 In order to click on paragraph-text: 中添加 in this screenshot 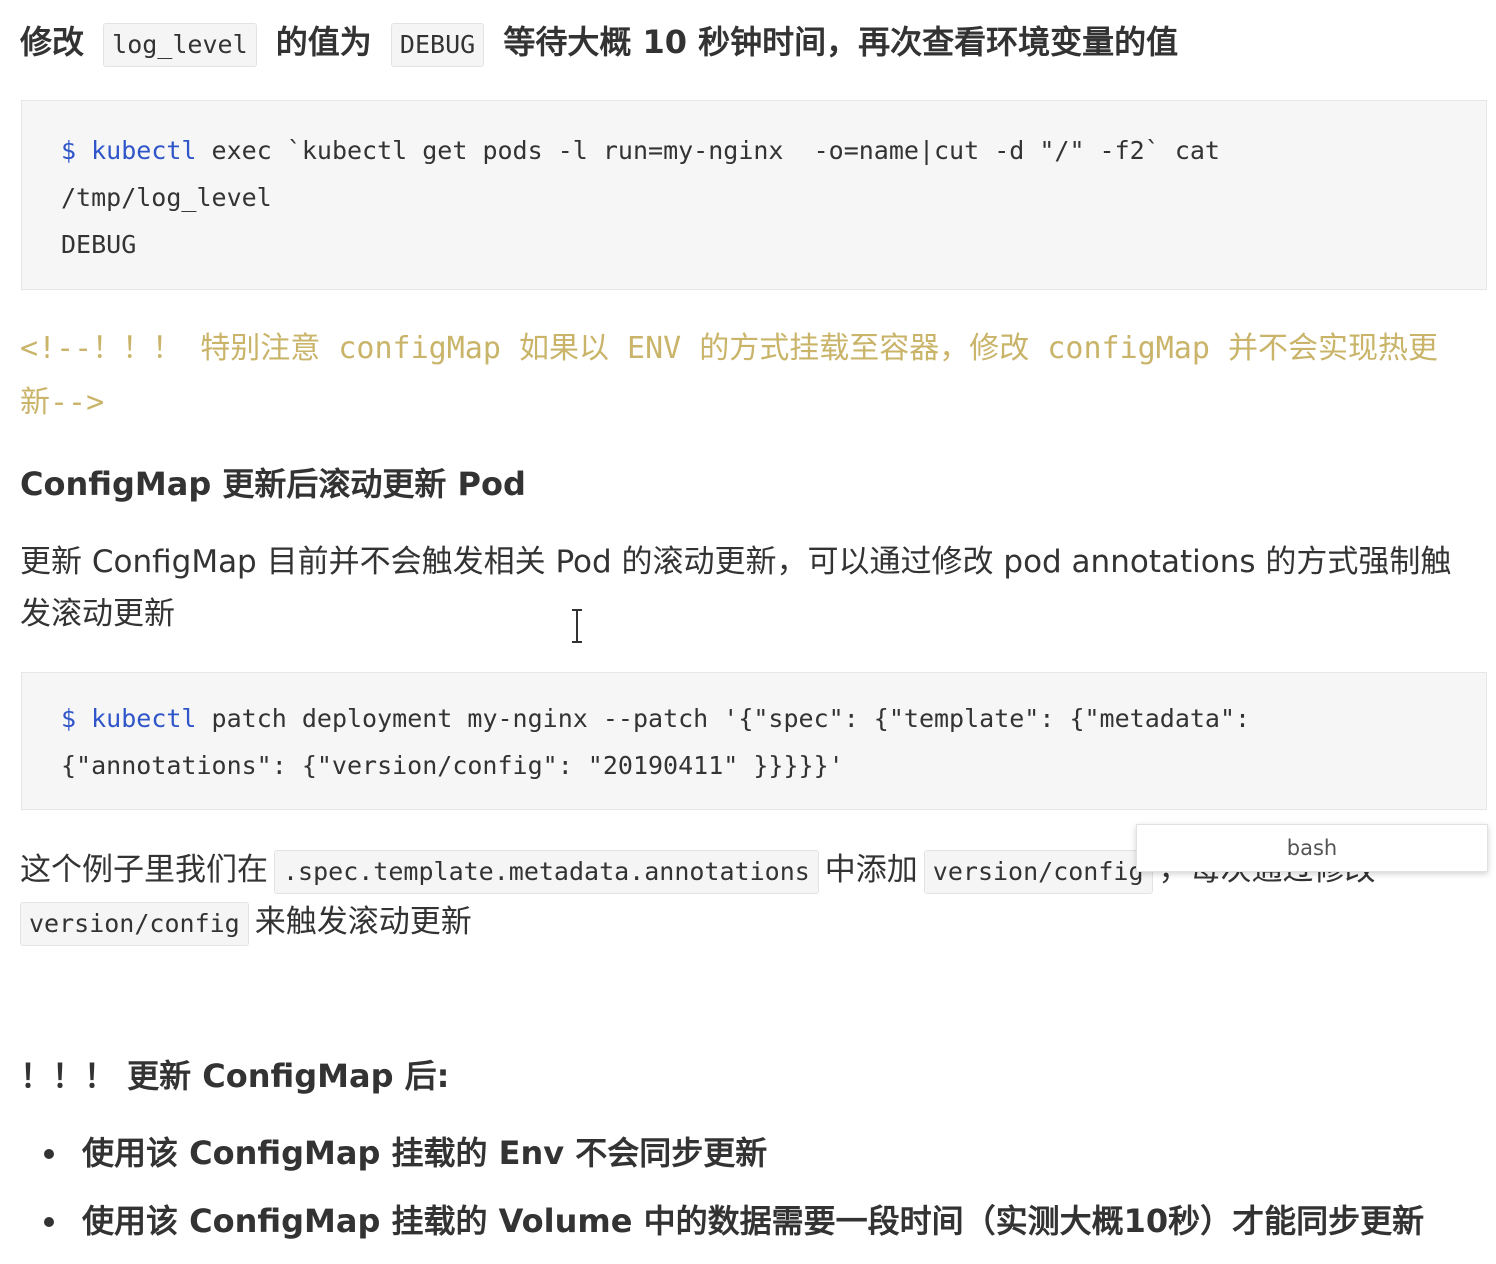, I will do `click(871, 870)`.